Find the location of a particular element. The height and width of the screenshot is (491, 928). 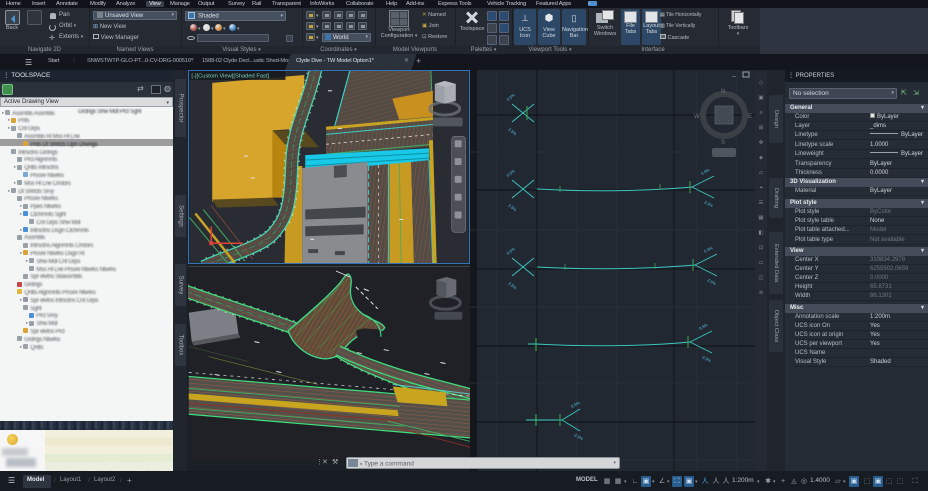

svg-text: W is located at coordinates (697, 117).